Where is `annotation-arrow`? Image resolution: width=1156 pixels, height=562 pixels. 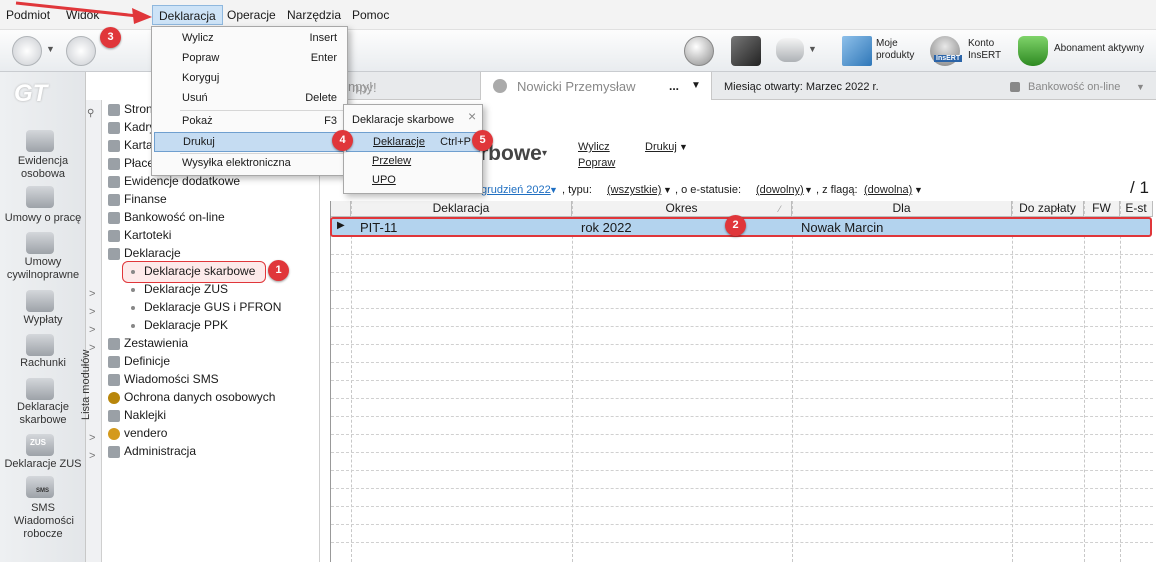
annotation-arrow is located at coordinates (83, 12).